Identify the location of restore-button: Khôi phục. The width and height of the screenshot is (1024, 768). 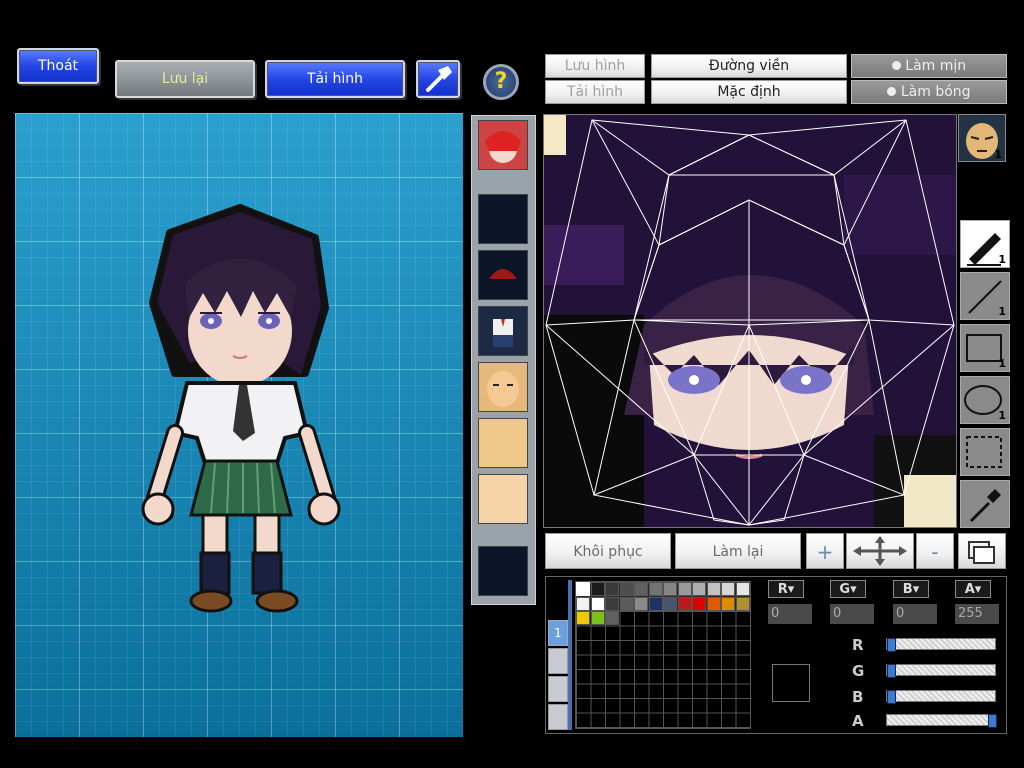
(608, 551).